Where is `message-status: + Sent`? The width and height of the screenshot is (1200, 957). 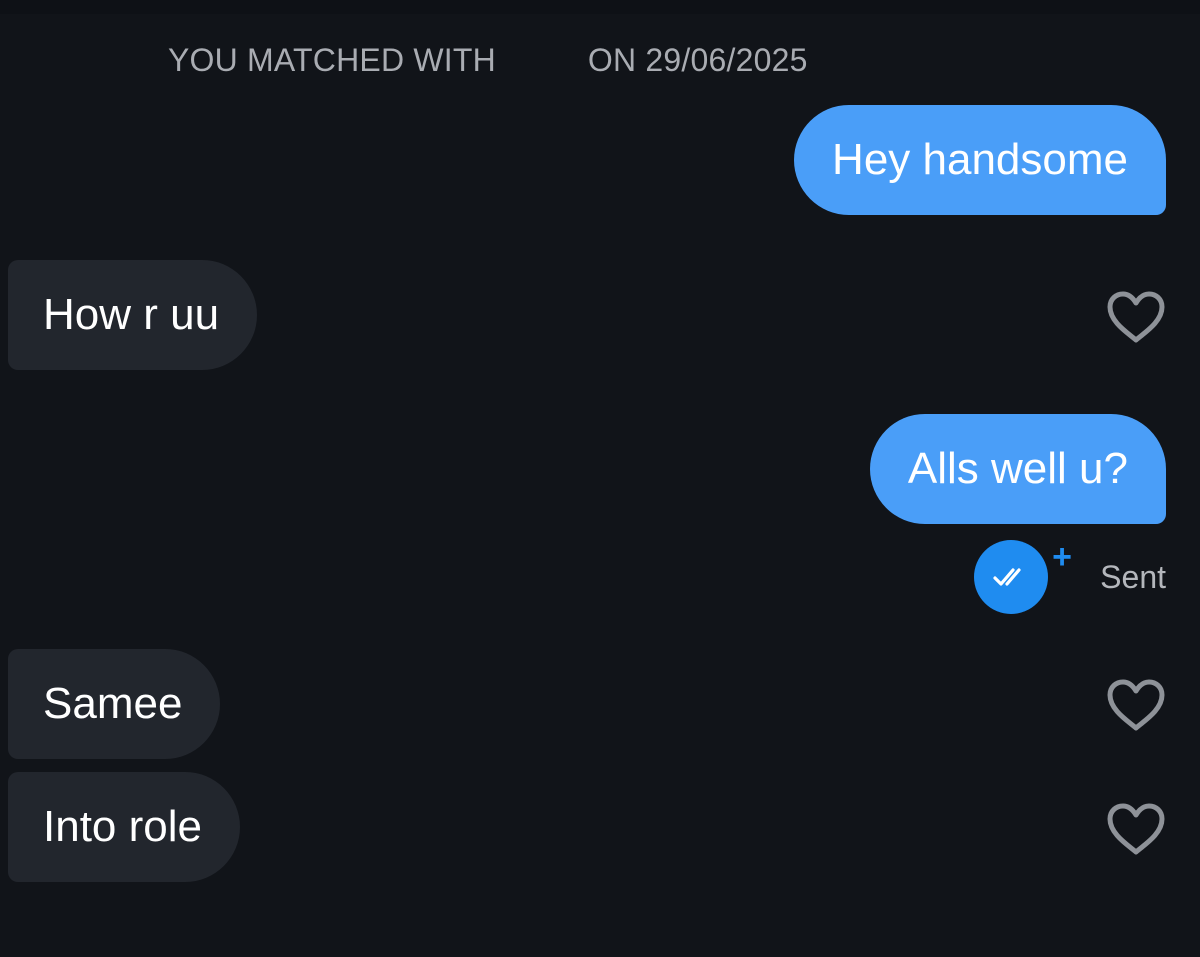 message-status: + Sent is located at coordinates (1070, 577).